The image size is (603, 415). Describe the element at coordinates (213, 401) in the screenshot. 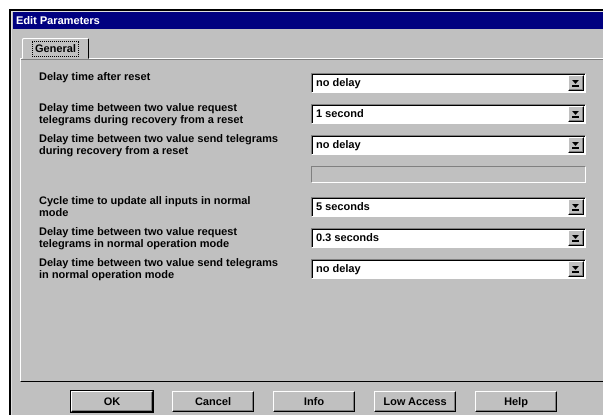

I see `dialog-button: Cancel` at that location.